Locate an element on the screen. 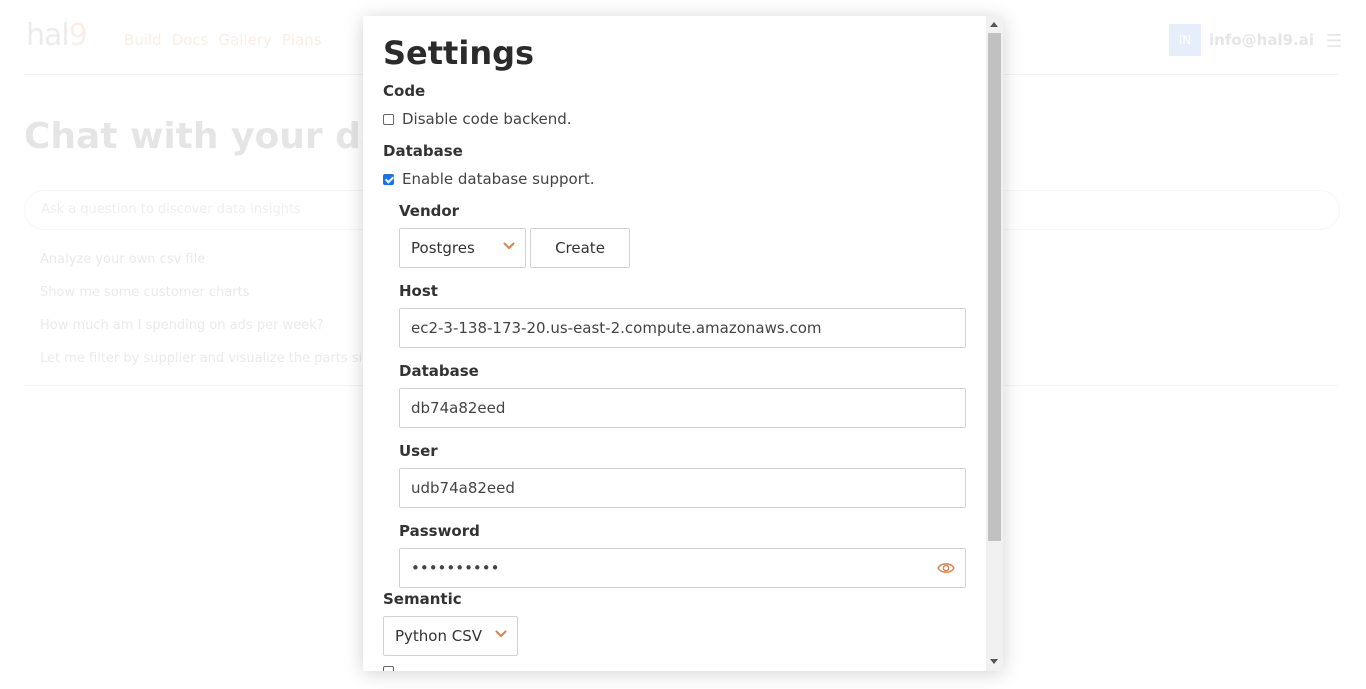  disable-code-backend-checkbox is located at coordinates (388, 119).